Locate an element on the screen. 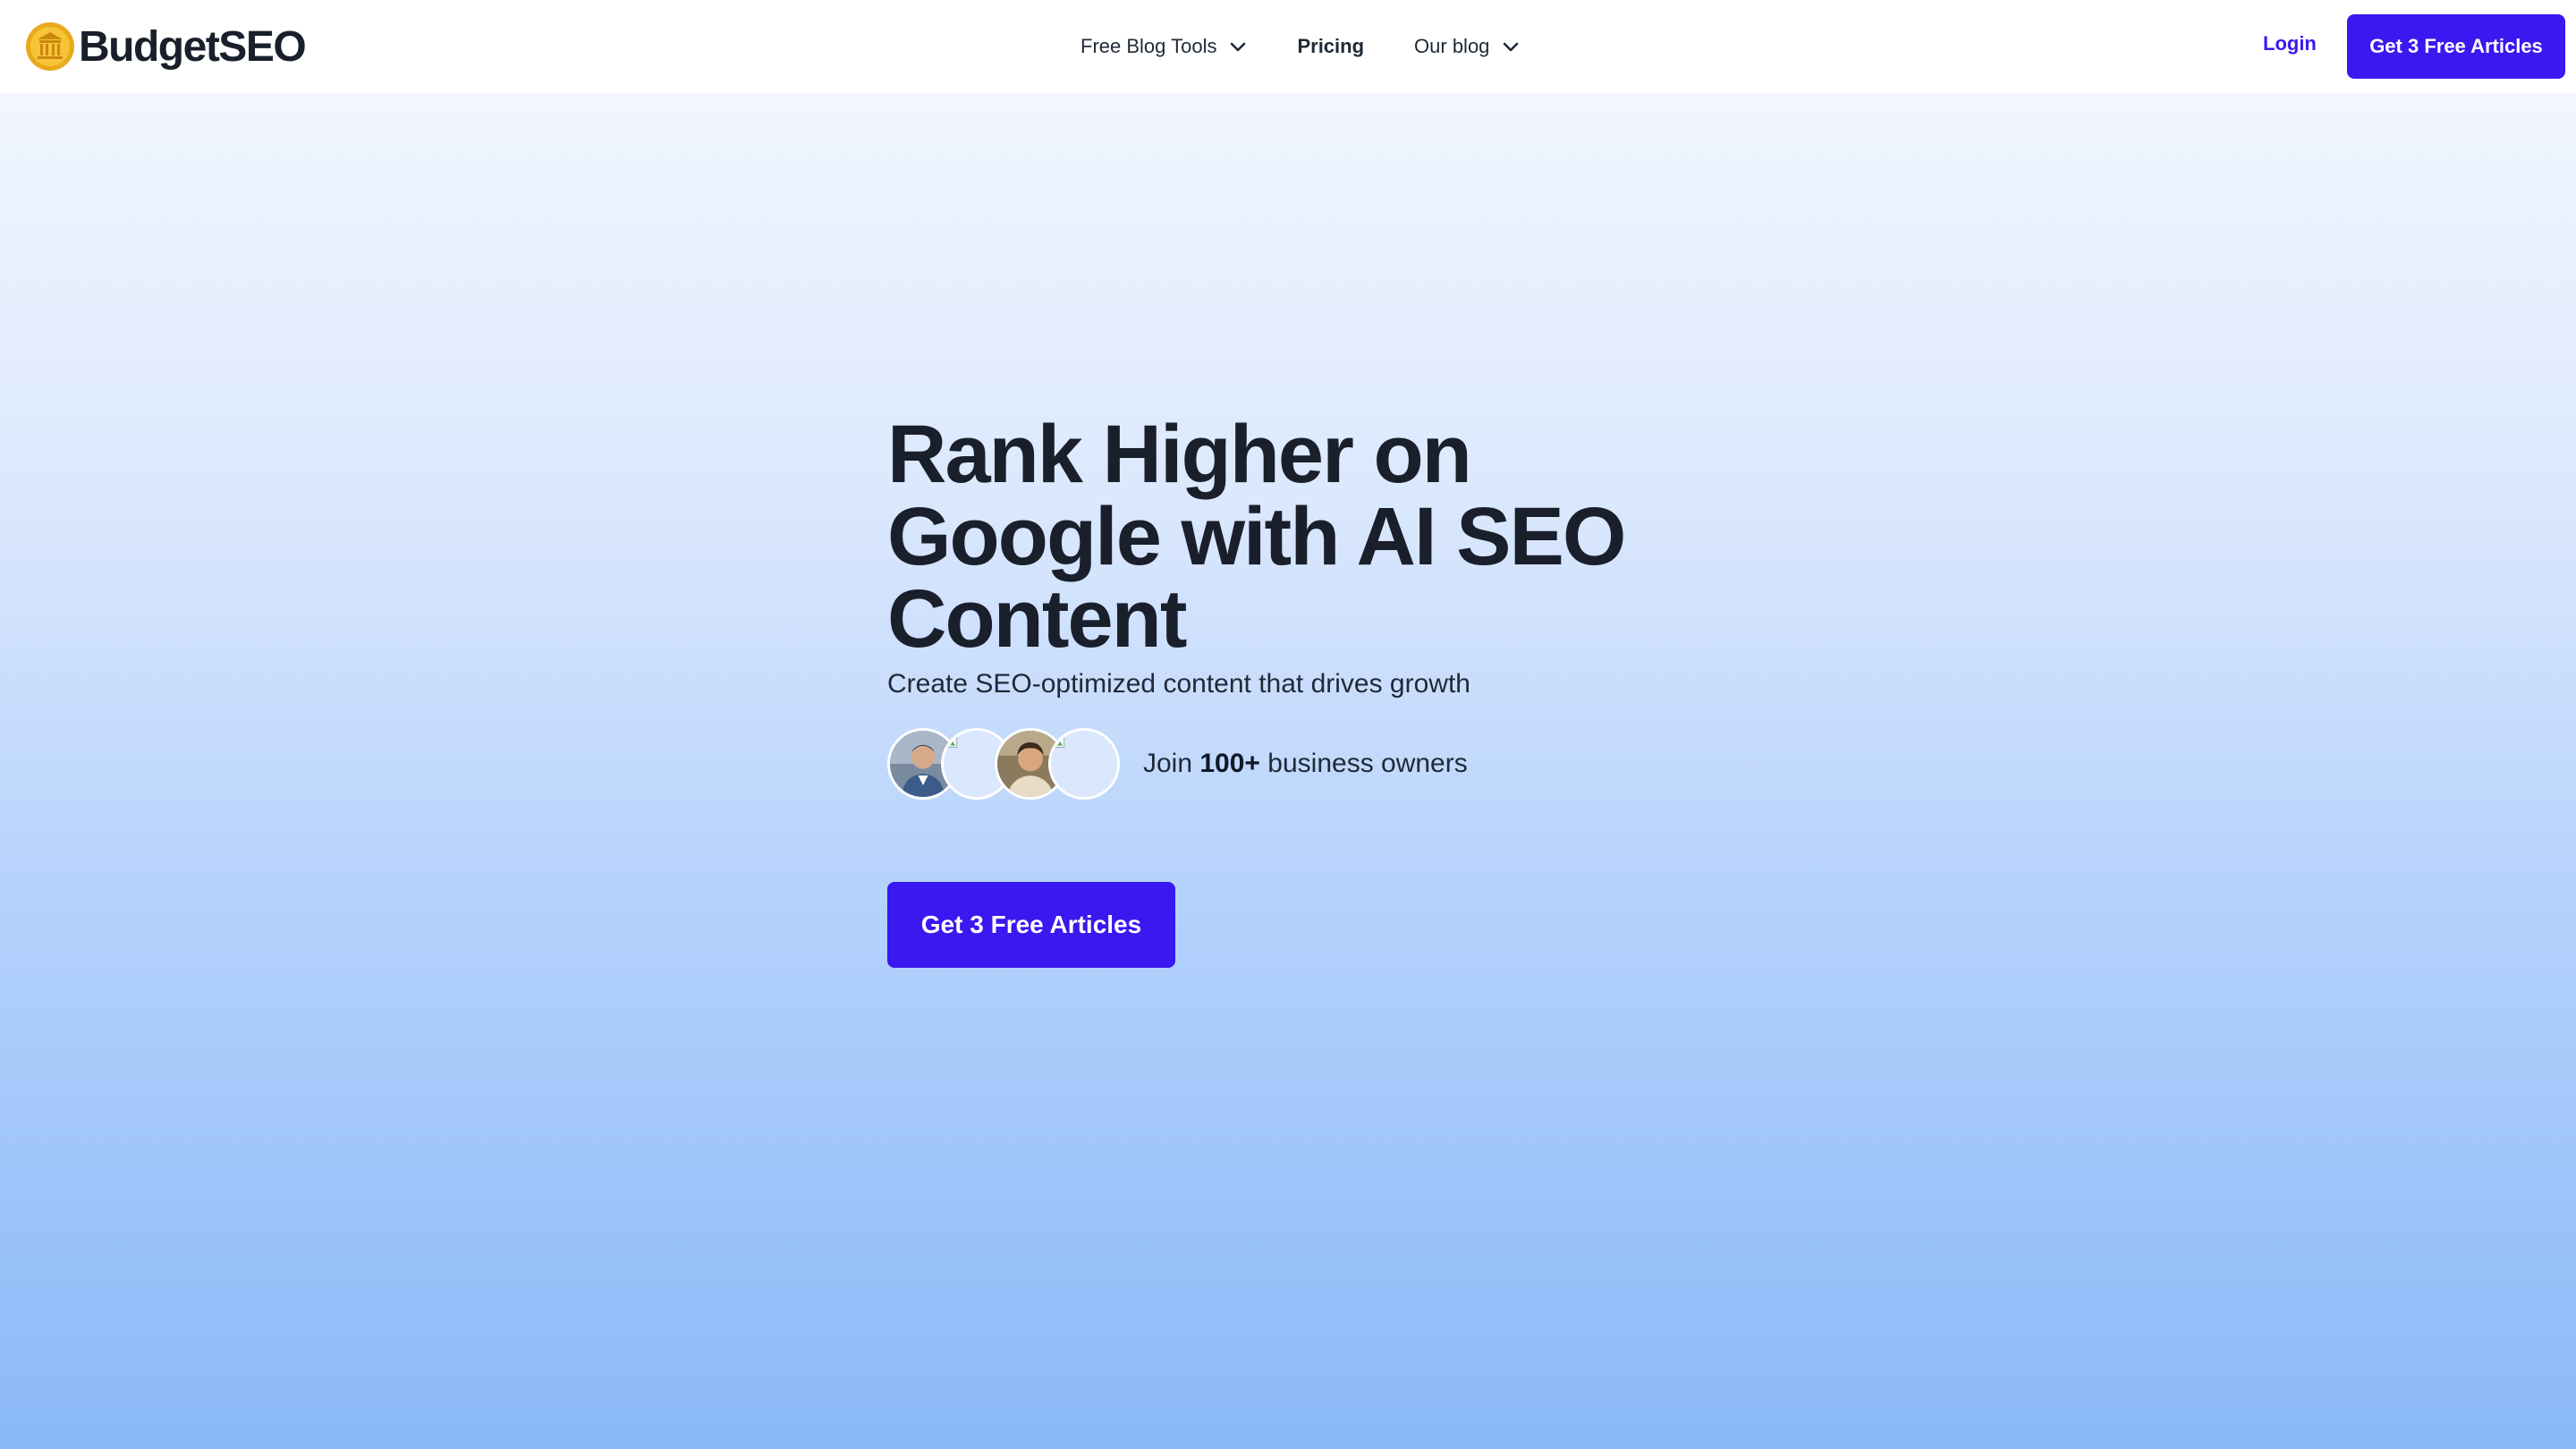 The width and height of the screenshot is (2576, 1449). nav-our-blog-label: Our blog is located at coordinates (1452, 46).